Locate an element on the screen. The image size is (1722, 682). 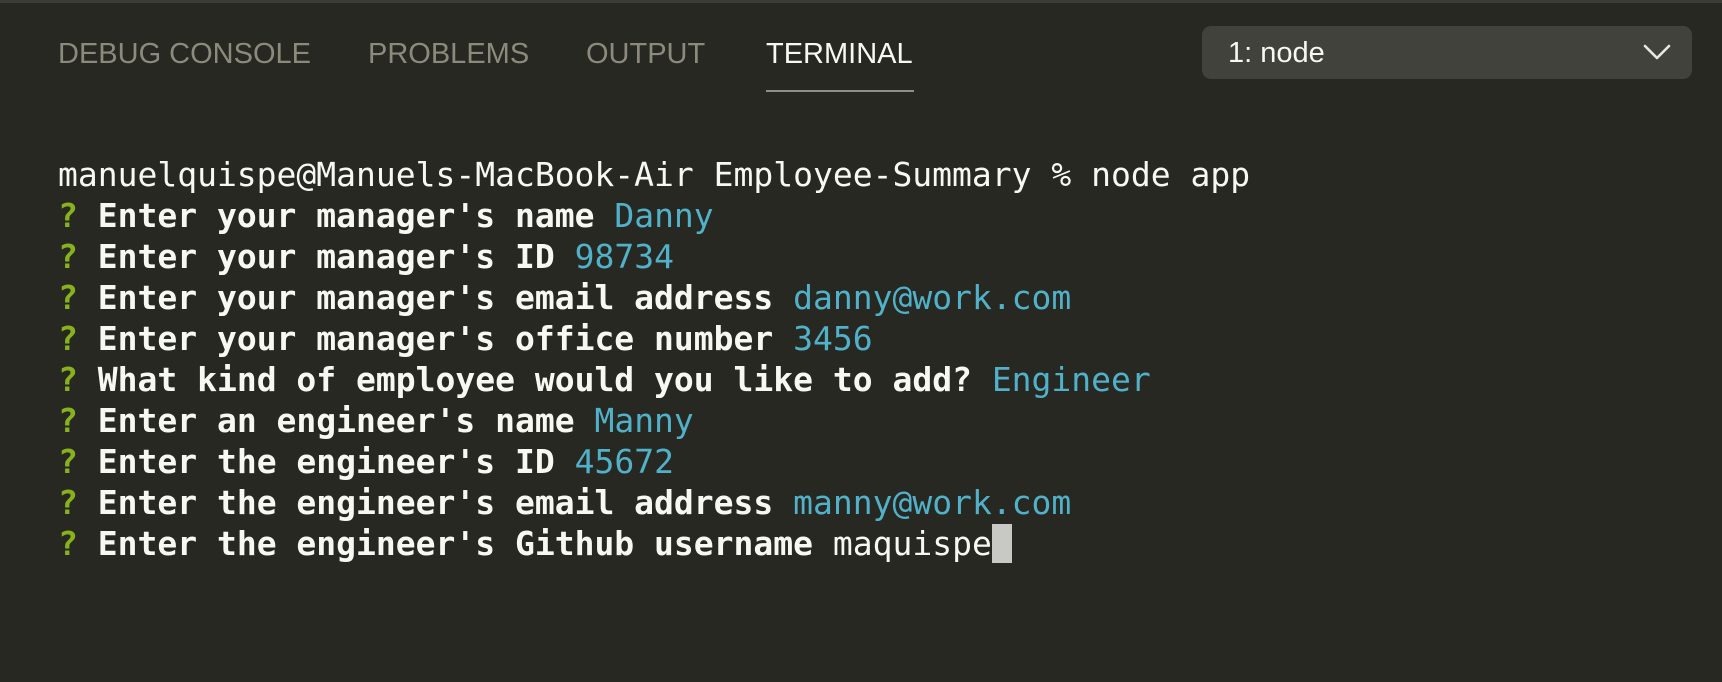
terminal-cursor is located at coordinates (1001, 543).